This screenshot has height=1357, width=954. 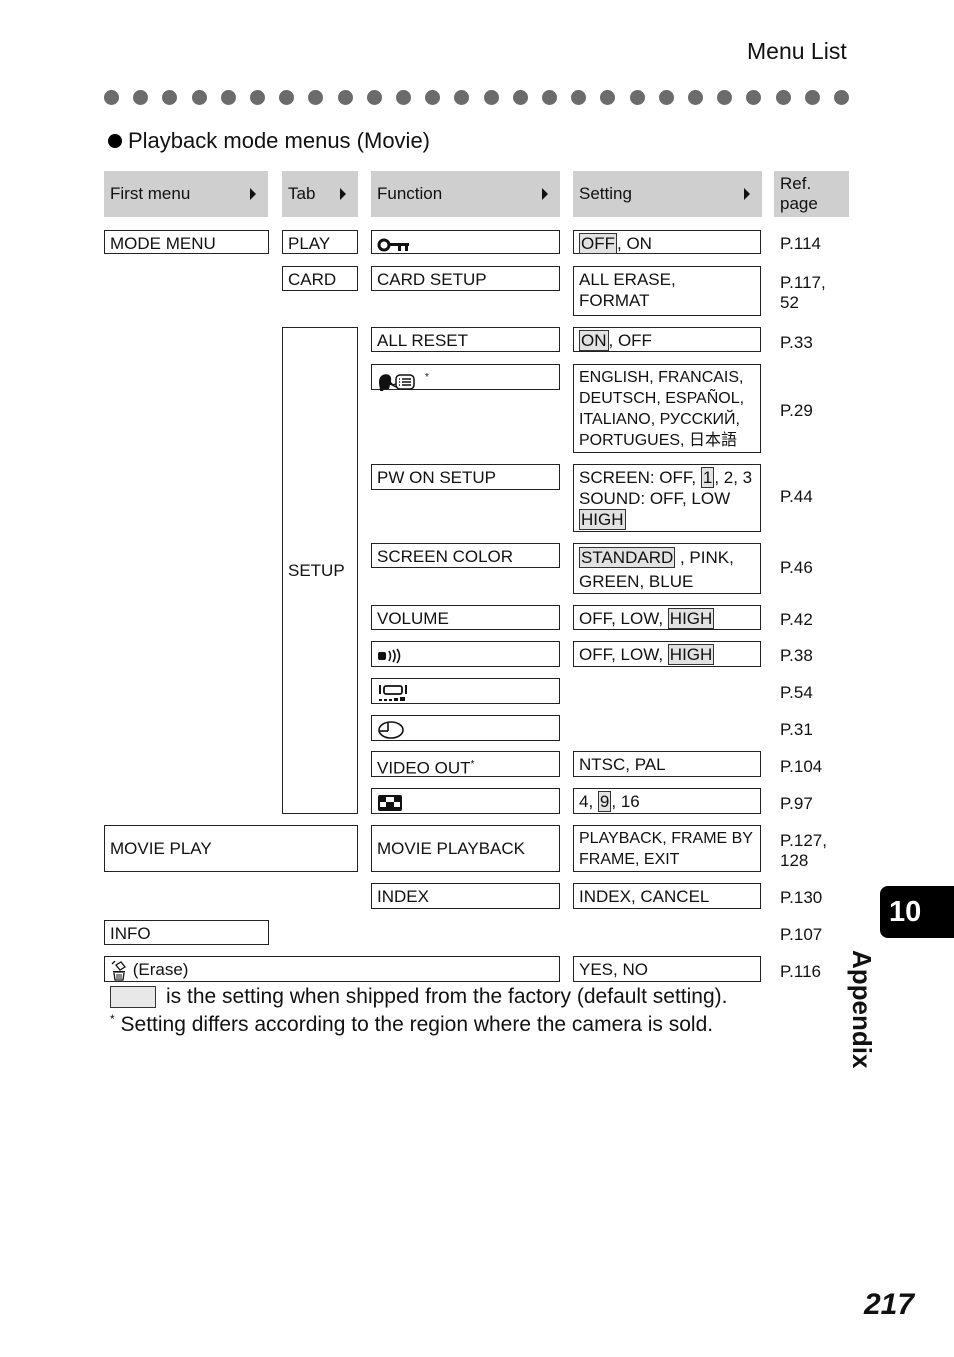 I want to click on function-language: *, so click(x=465, y=378).